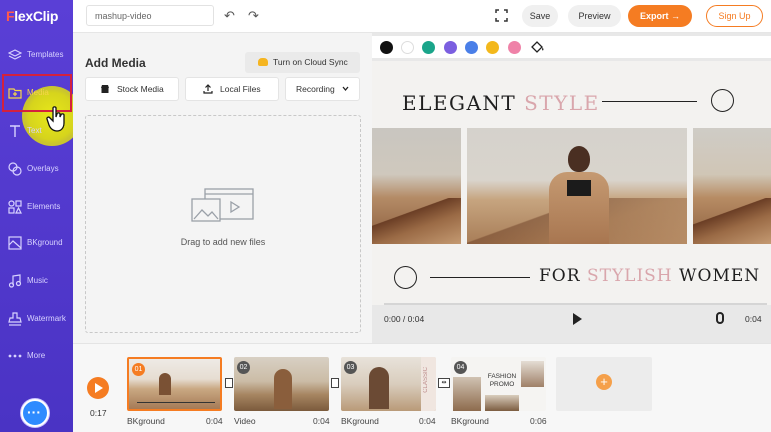 The height and width of the screenshot is (432, 771). I want to click on music-icon, so click(15, 281).